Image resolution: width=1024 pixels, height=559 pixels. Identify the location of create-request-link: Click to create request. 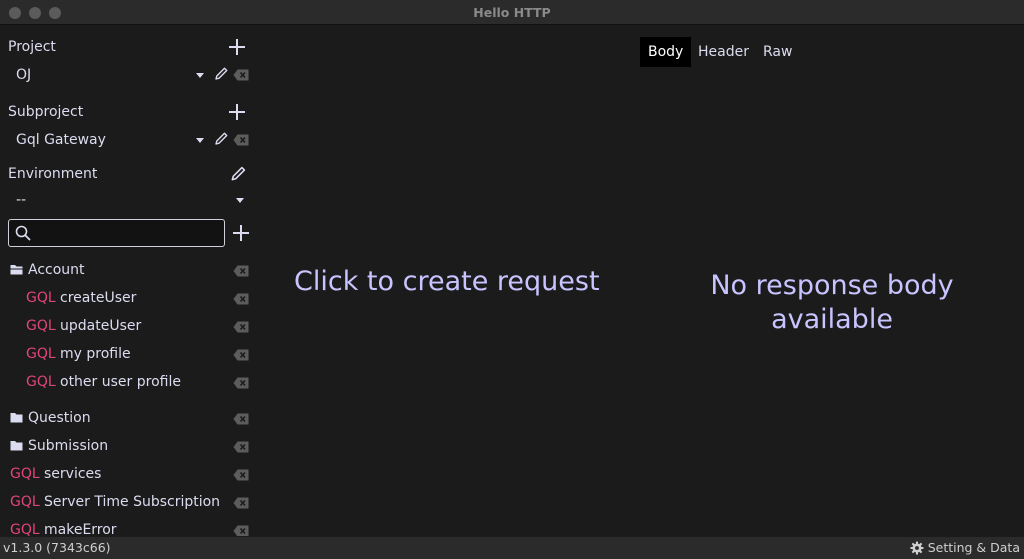
(447, 281).